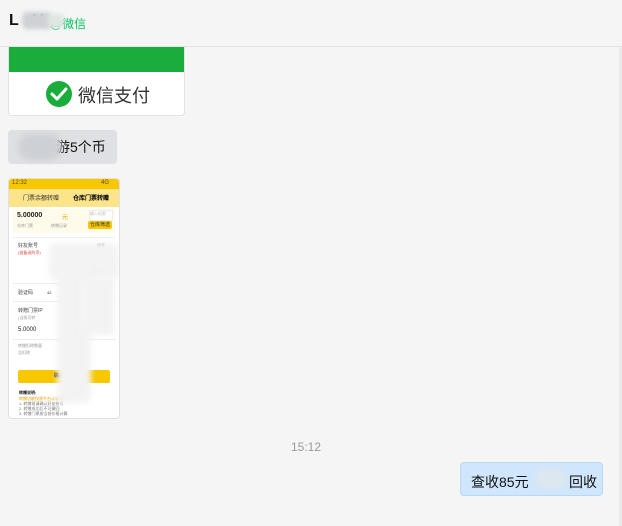 The width and height of the screenshot is (622, 526). I want to click on wechat-pay-card: 微信支付, so click(96, 81).